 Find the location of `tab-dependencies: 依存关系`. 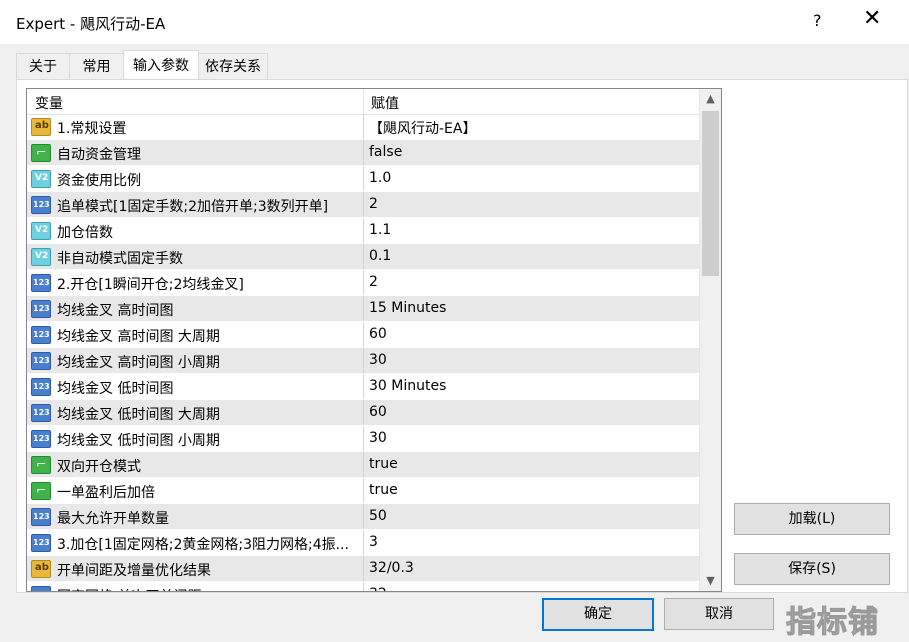

tab-dependencies: 依存关系 is located at coordinates (233, 66).